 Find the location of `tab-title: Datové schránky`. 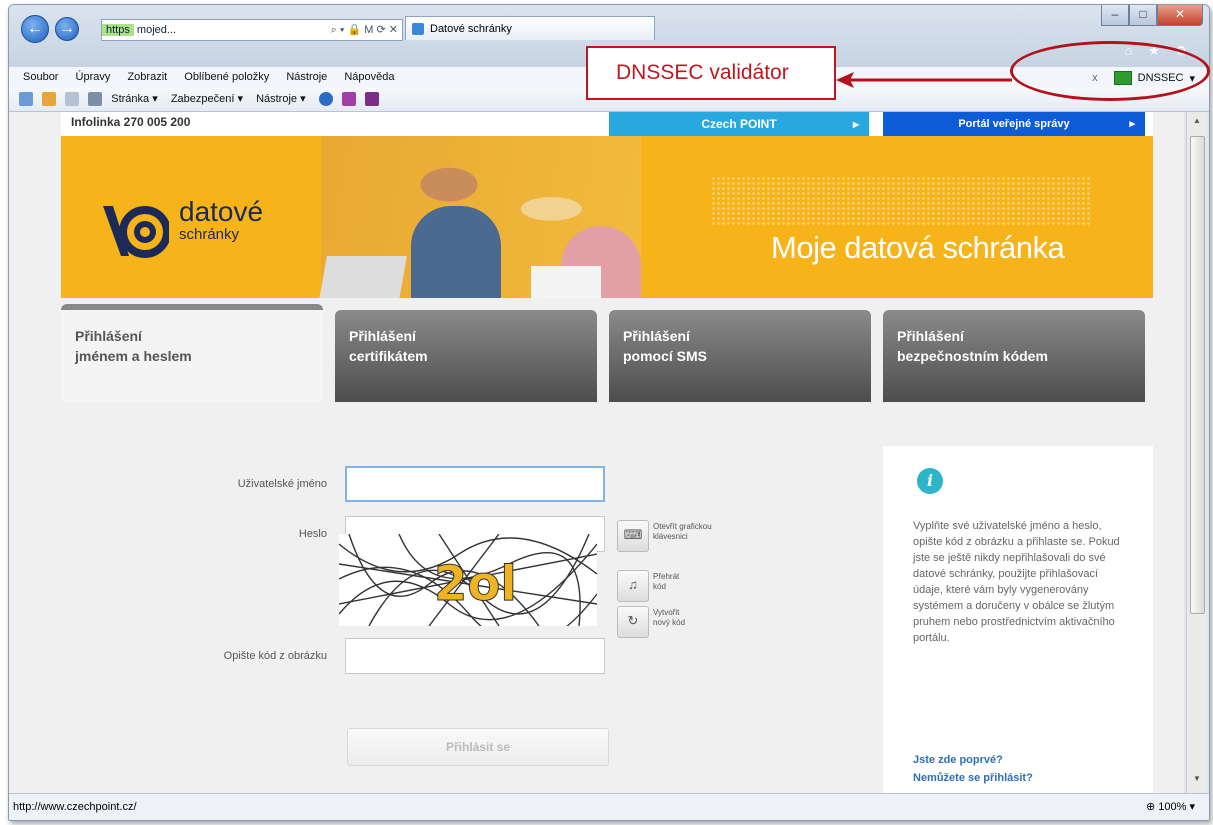

tab-title: Datové schránky is located at coordinates (471, 29).